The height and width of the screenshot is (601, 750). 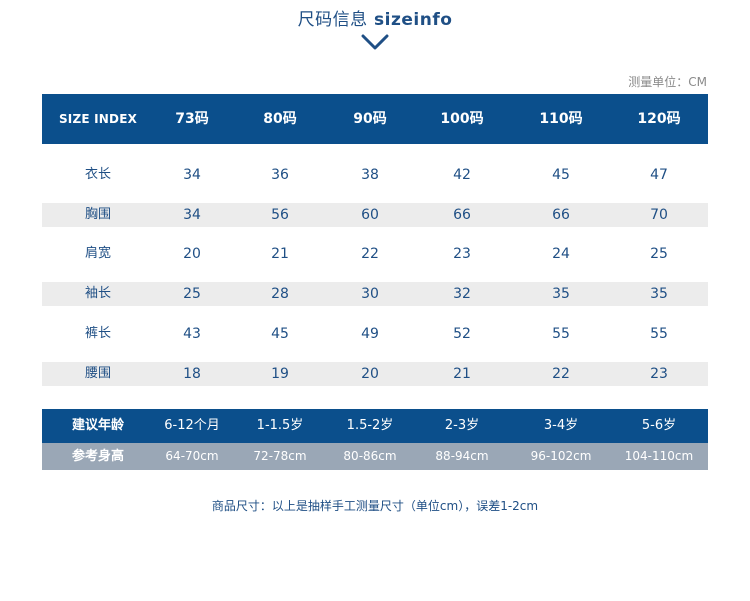 What do you see at coordinates (97, 253) in the screenshot?
I see `row-label: 肩宽` at bounding box center [97, 253].